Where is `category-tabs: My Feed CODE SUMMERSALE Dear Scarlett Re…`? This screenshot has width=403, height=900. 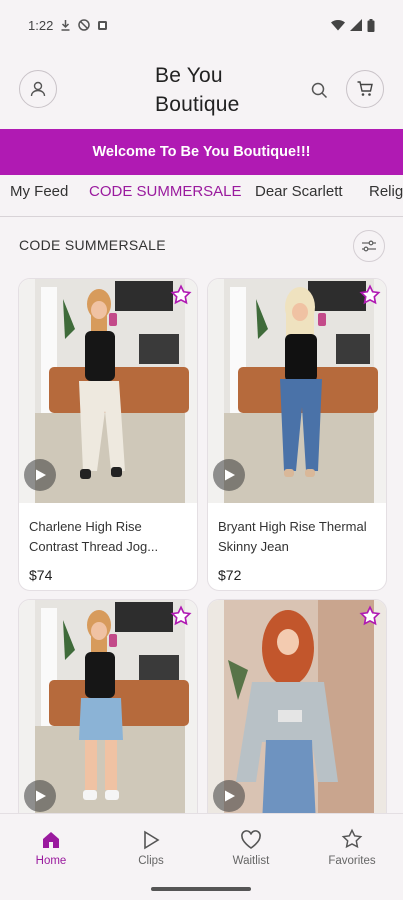 category-tabs: My Feed CODE SUMMERSALE Dear Scarlett Re… is located at coordinates (201, 196).